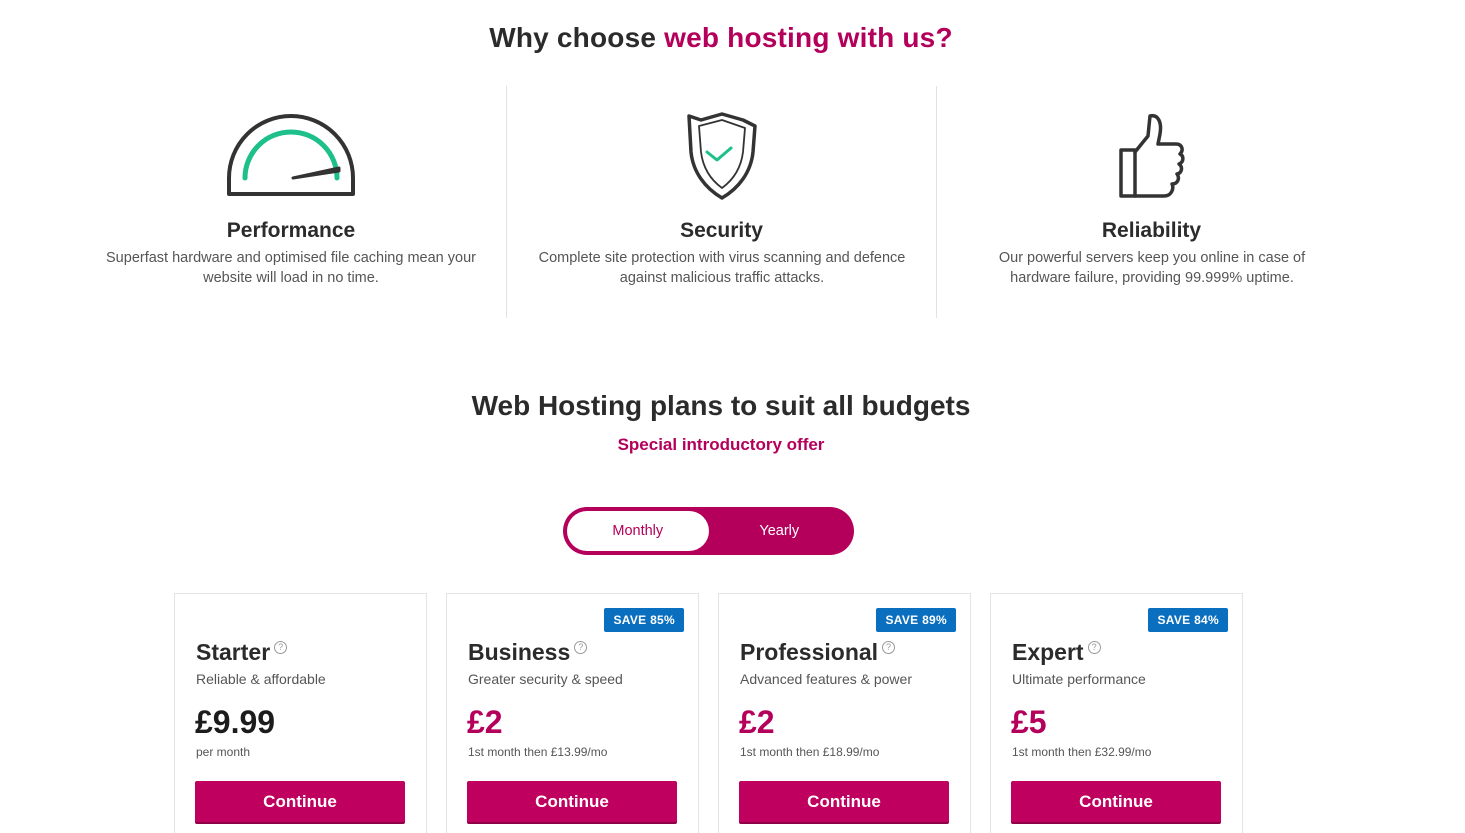 The width and height of the screenshot is (1465, 833). Describe the element at coordinates (1188, 620) in the screenshot. I see `save-badge: SAVE 84%` at that location.